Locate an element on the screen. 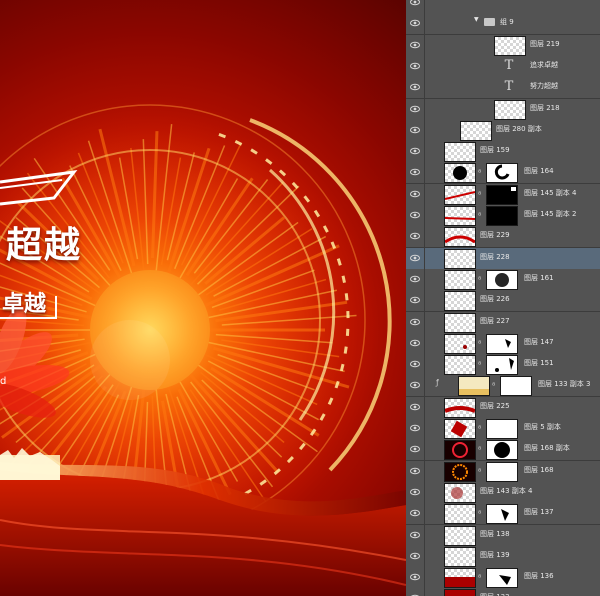 This screenshot has height=596, width=600. layer-row: ⁸ 图层 136 is located at coordinates (503, 578).